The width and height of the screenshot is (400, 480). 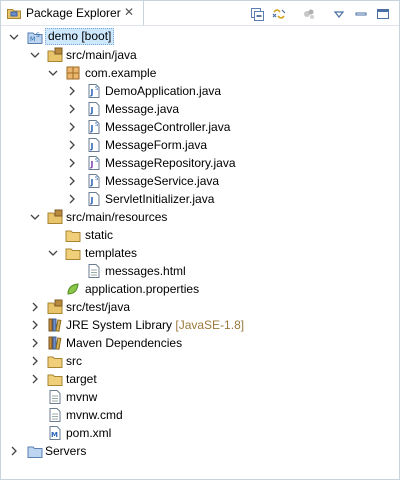 What do you see at coordinates (156, 145) in the screenshot?
I see `tree-item-label: MessageForm.java` at bounding box center [156, 145].